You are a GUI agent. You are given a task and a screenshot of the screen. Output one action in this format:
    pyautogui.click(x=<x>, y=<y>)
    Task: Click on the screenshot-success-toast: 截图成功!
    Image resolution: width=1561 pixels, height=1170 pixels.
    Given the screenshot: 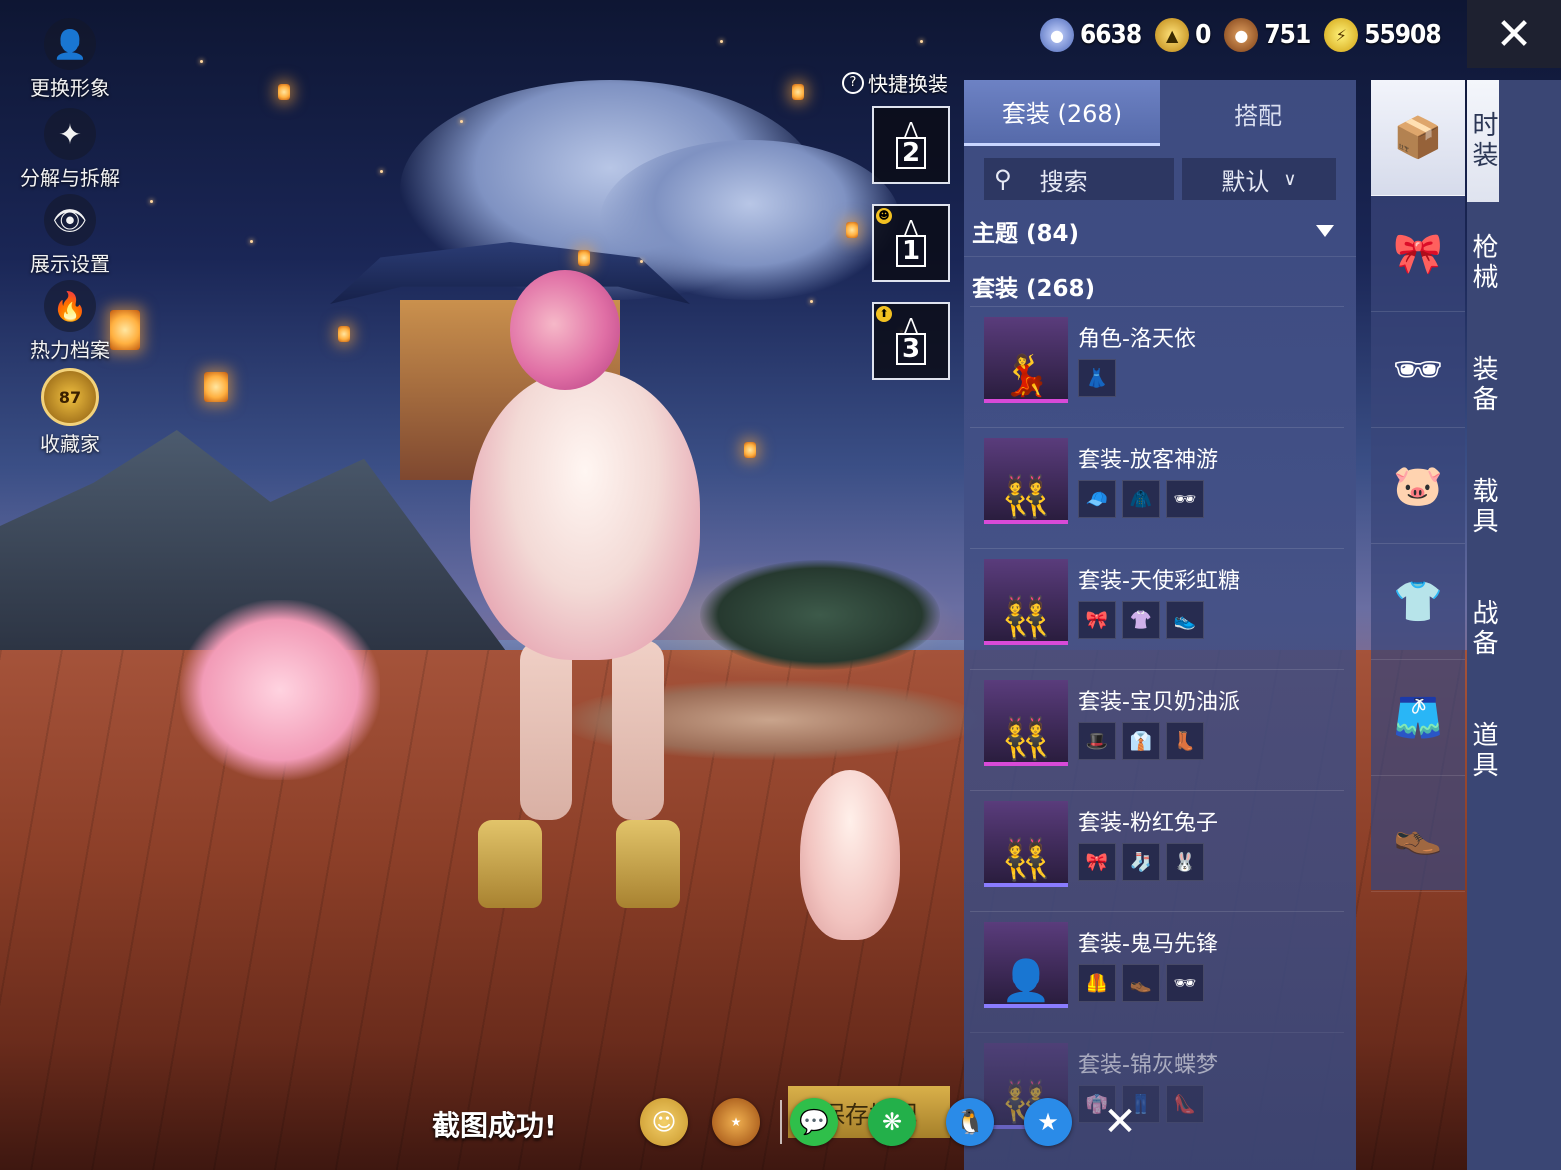 What is the action you would take?
    pyautogui.click(x=494, y=1125)
    